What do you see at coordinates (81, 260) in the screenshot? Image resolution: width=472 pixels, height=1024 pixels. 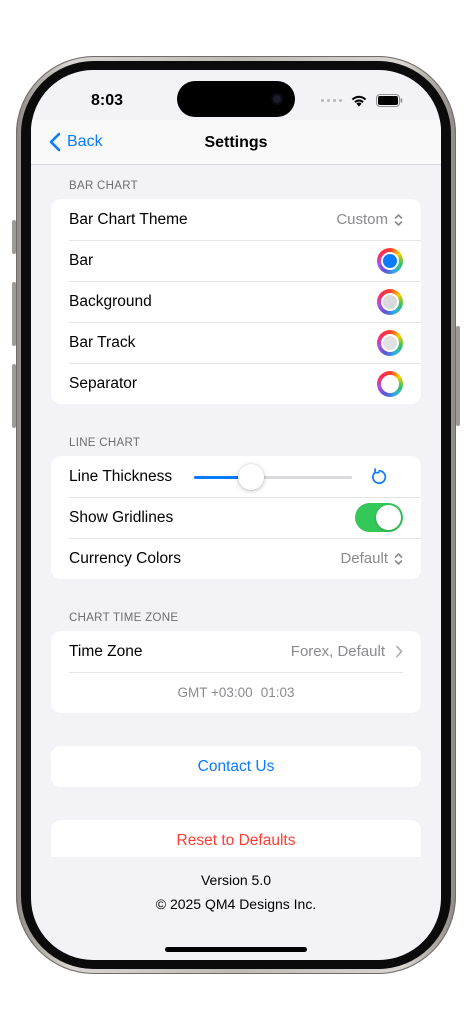 I see `row-label: Bar` at bounding box center [81, 260].